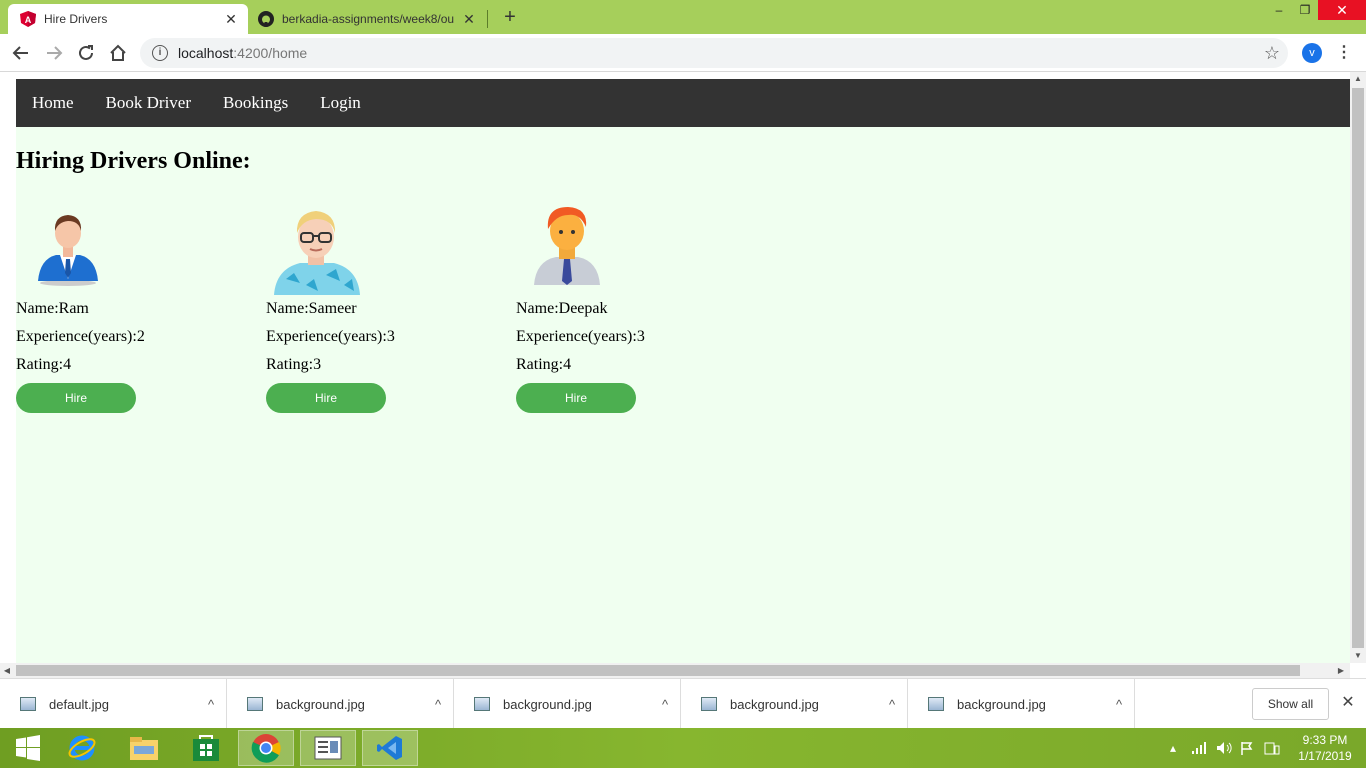 The width and height of the screenshot is (1366, 768). Describe the element at coordinates (82, 748) in the screenshot. I see `internet-explorer-icon` at that location.